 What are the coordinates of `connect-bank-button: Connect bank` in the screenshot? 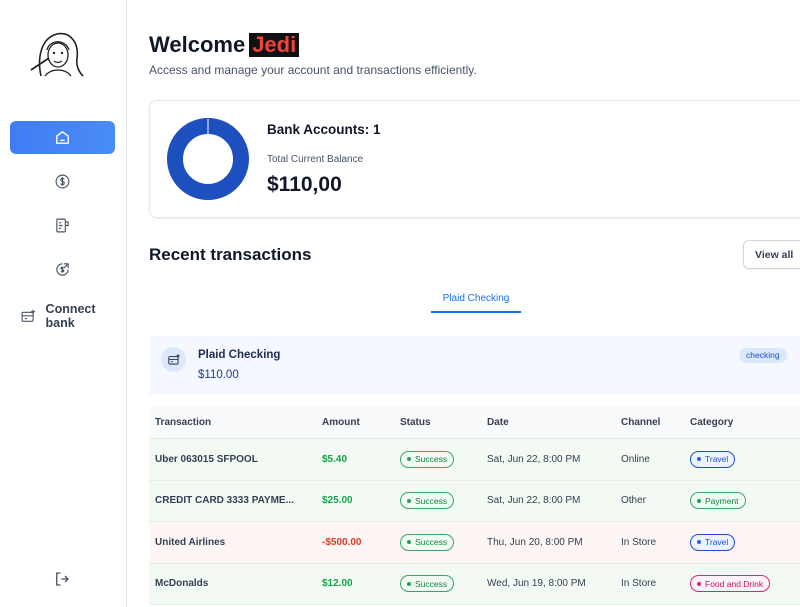 It's located at (73, 316).